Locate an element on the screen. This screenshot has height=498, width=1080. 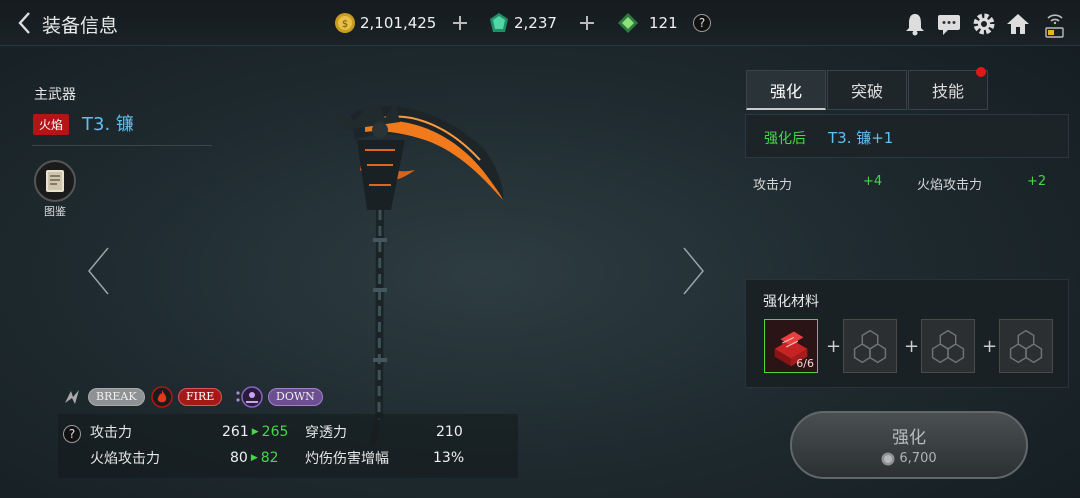
tab-breakthrough: 突破 is located at coordinates (867, 90).